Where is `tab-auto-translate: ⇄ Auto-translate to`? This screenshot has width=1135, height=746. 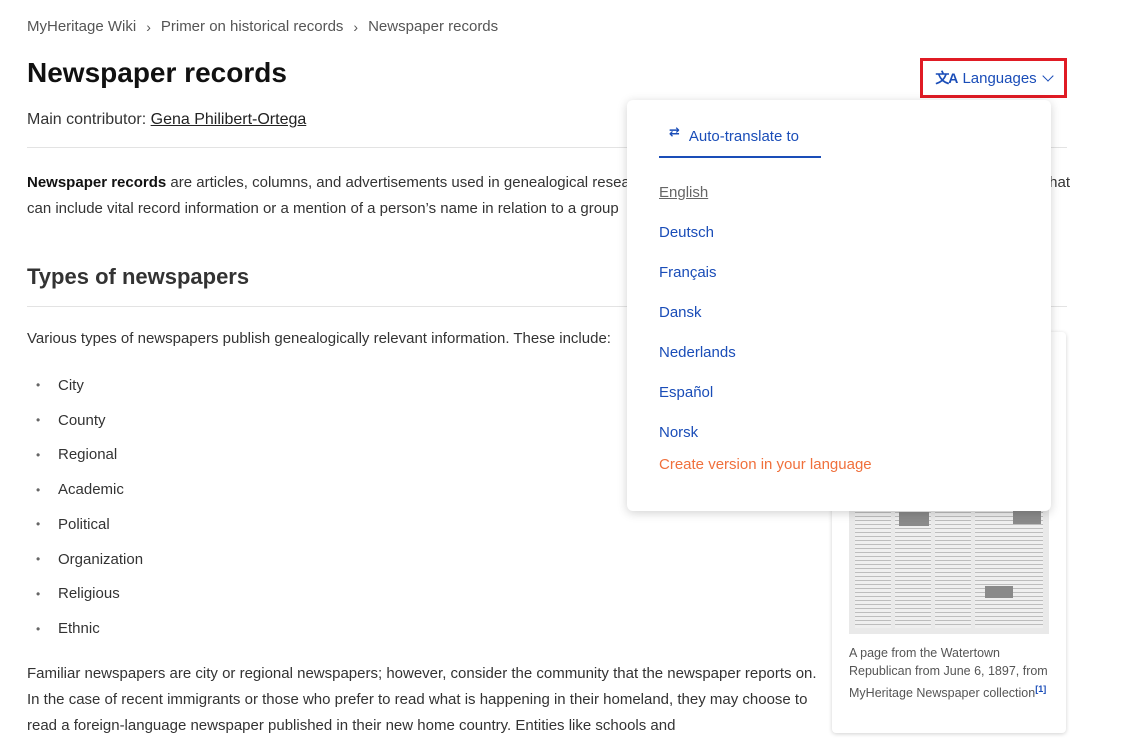 tab-auto-translate: ⇄ Auto-translate to is located at coordinates (740, 140).